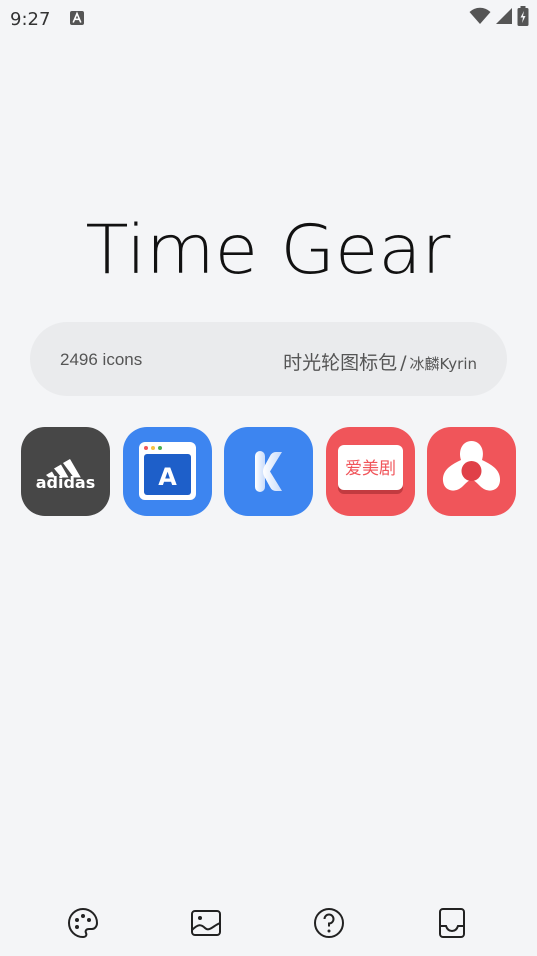 The height and width of the screenshot is (956, 537). I want to click on pack-author: 冰麟Kyrin, so click(443, 364).